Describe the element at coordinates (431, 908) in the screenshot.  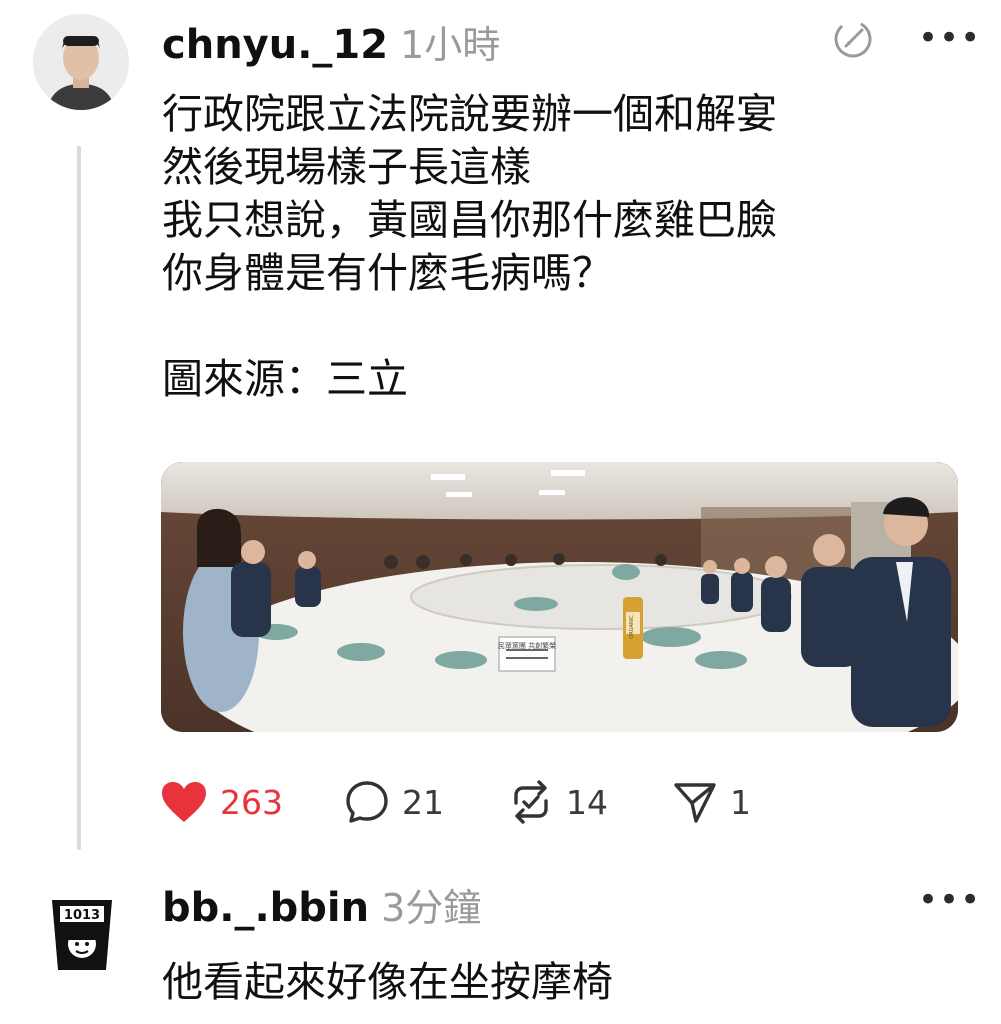
I see `reply-timestamp: 3分鐘` at that location.